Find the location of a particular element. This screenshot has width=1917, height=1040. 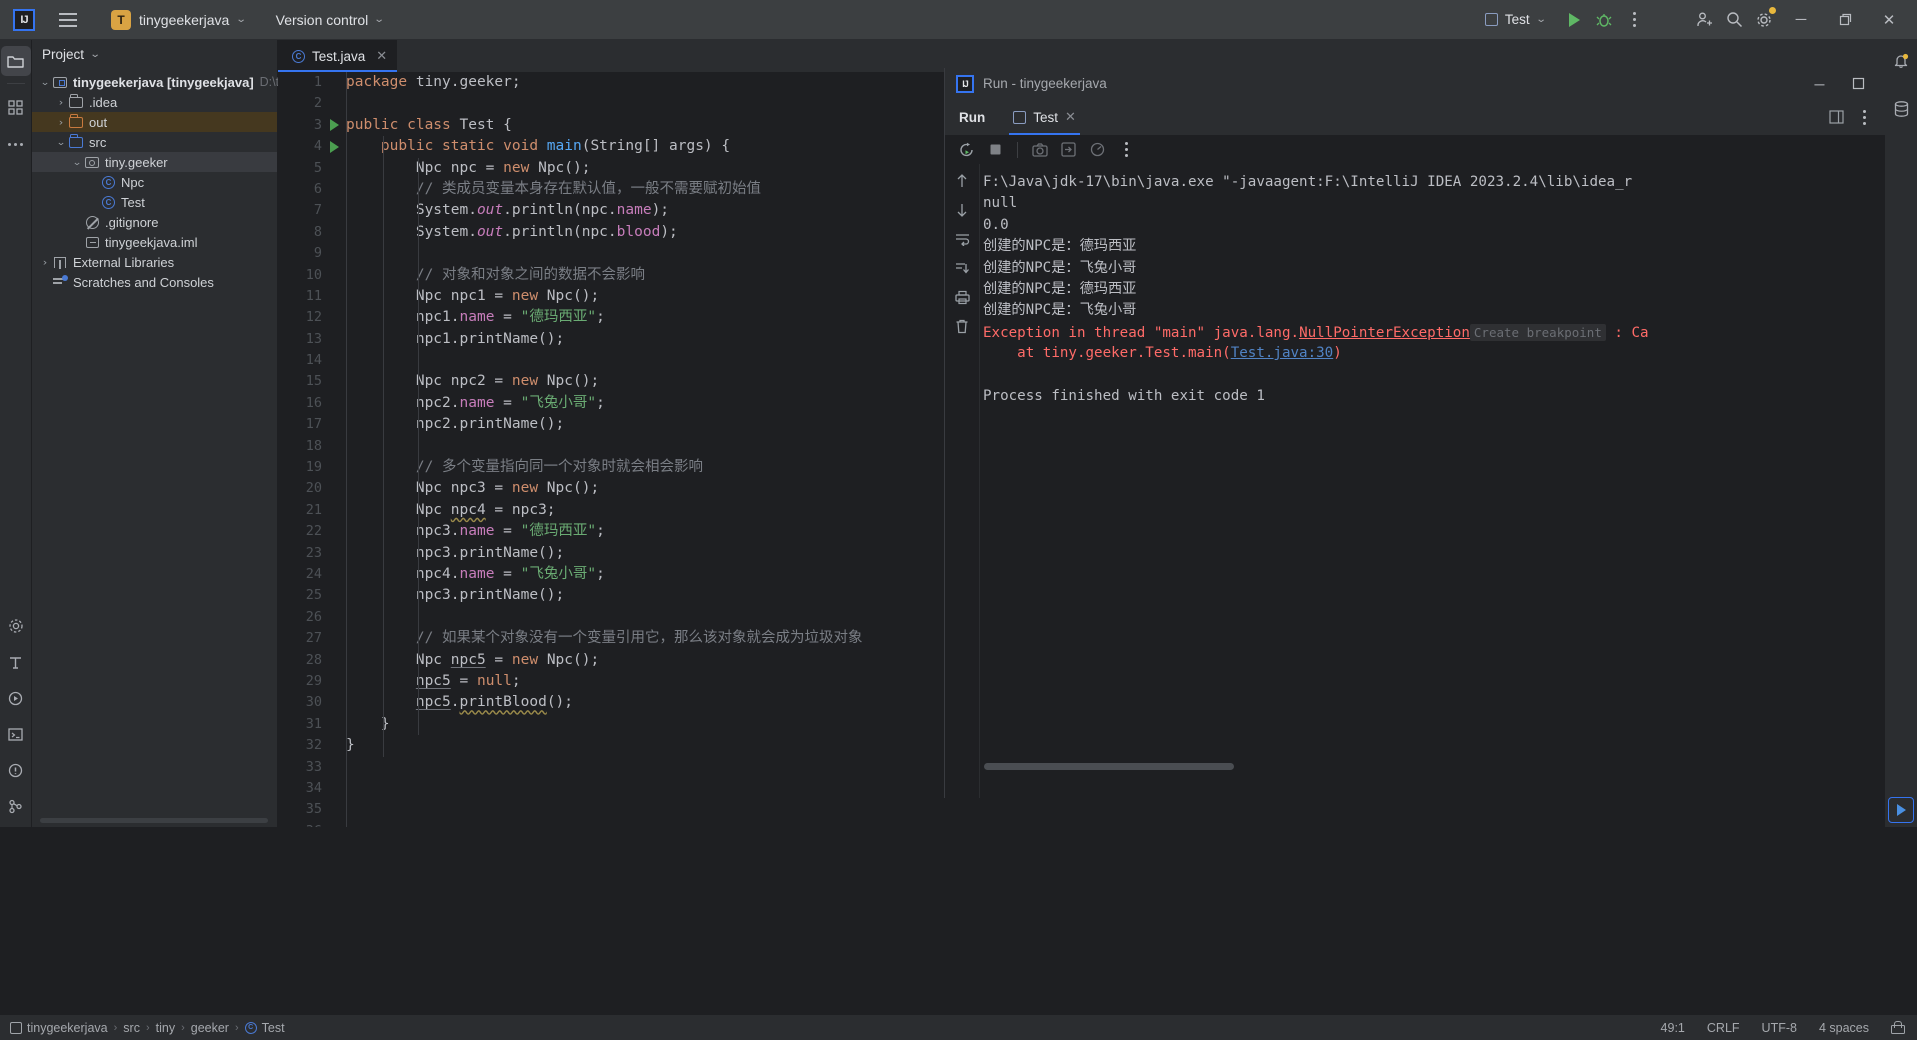

indent-setting: 4 spaces is located at coordinates (1844, 1028).